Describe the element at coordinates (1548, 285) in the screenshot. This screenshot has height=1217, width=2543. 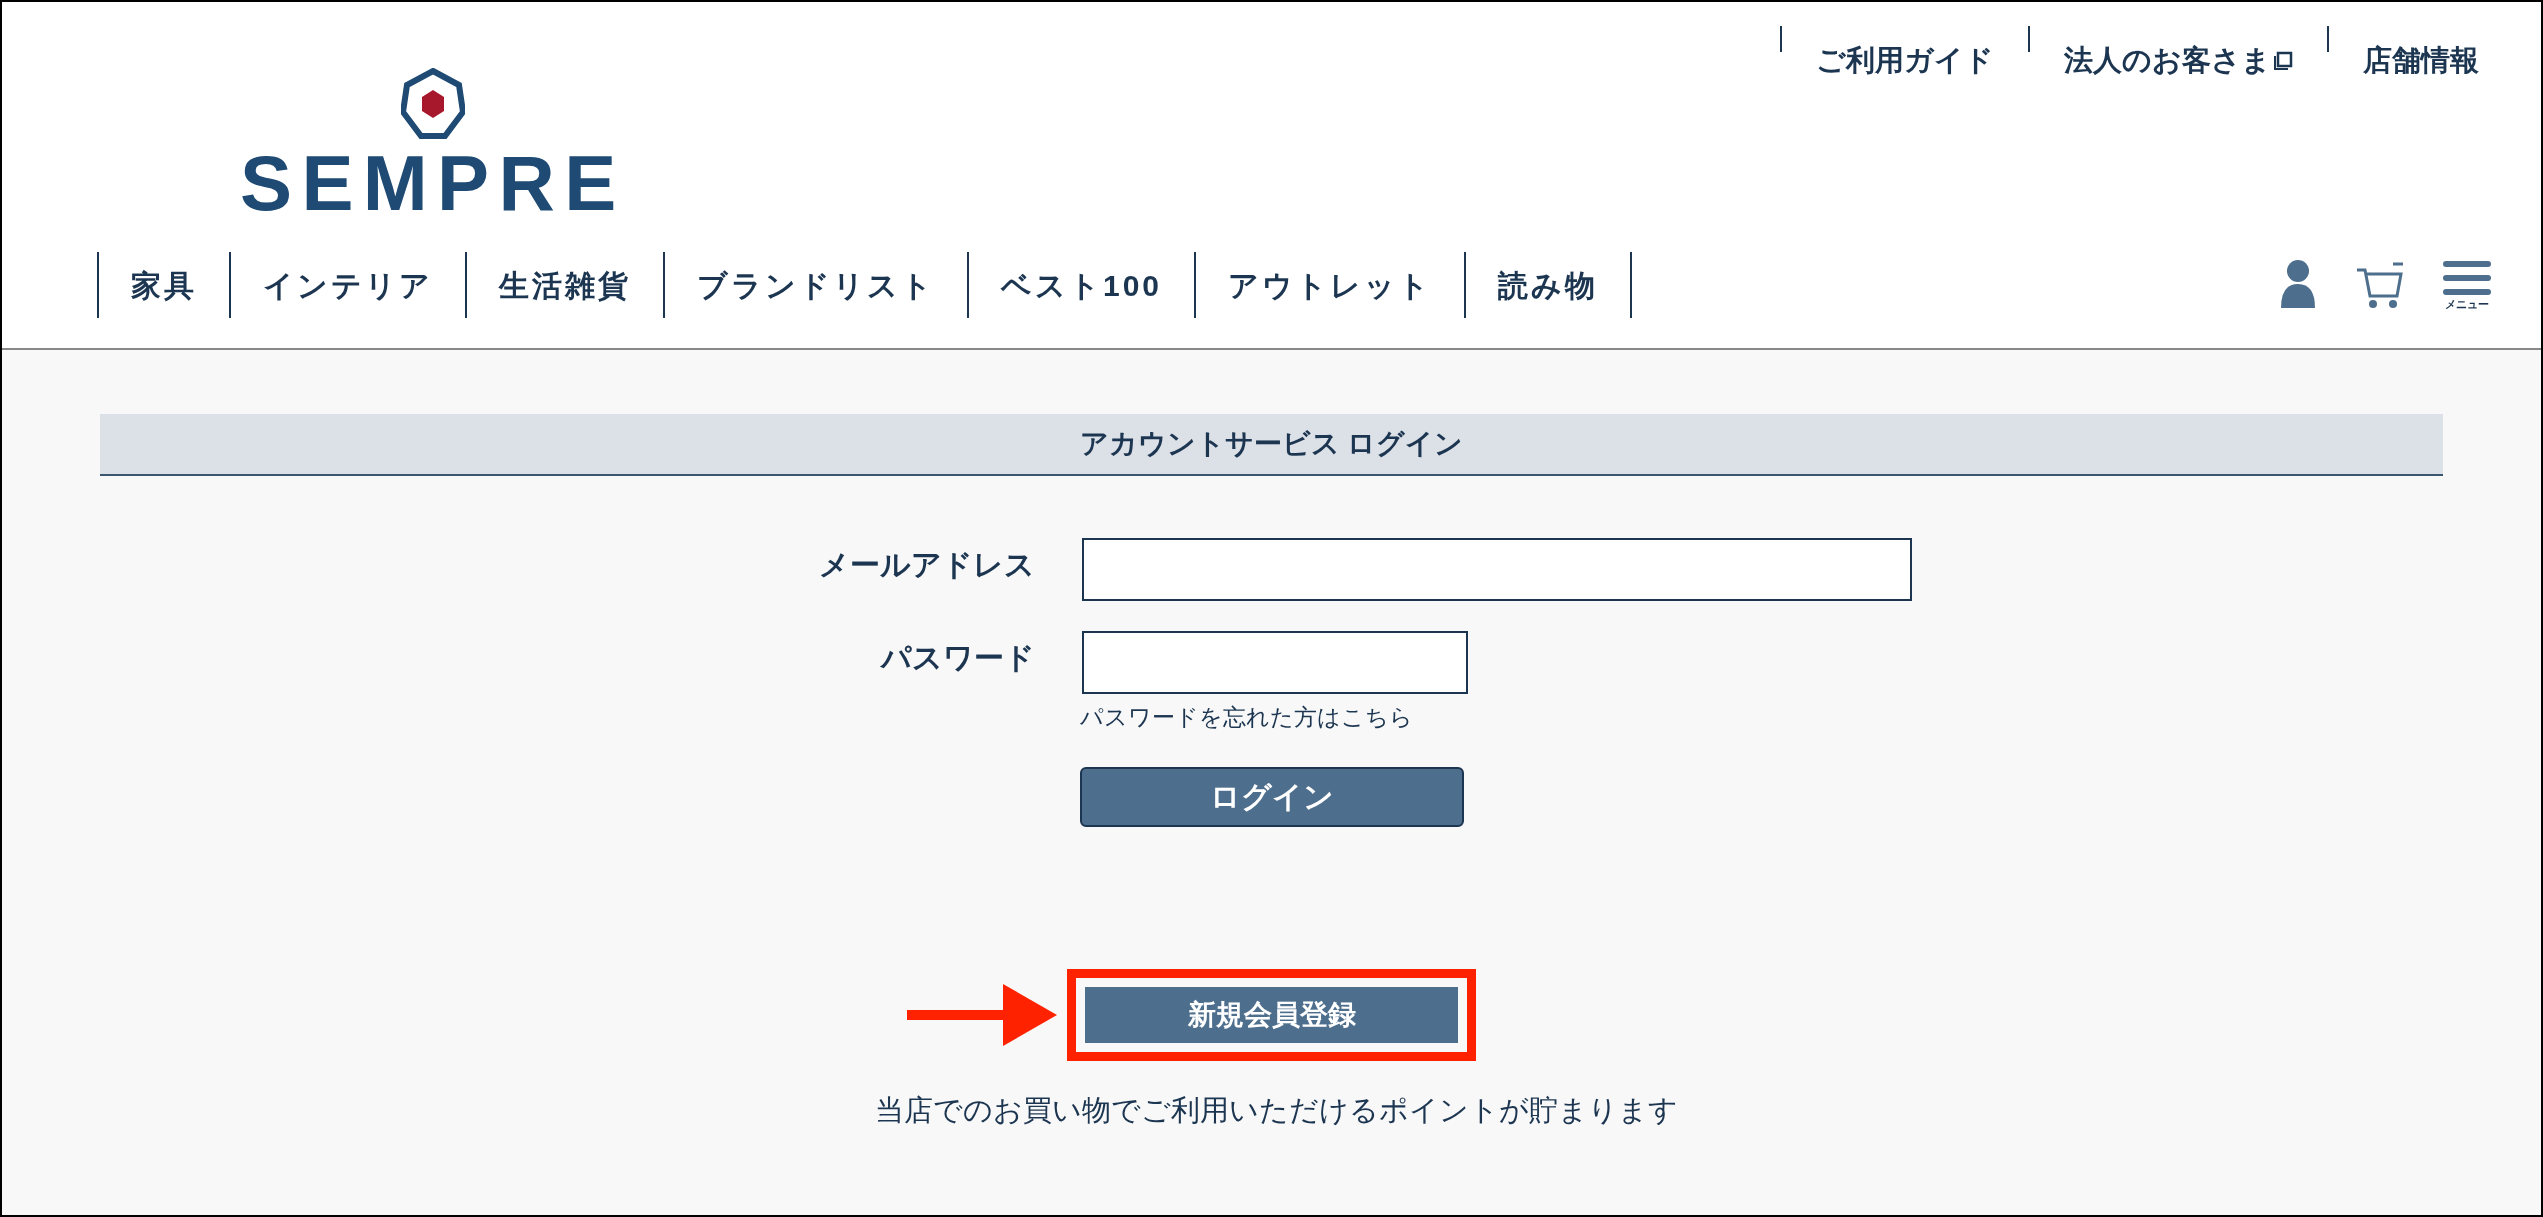
I see `nav-item: 読み物` at that location.